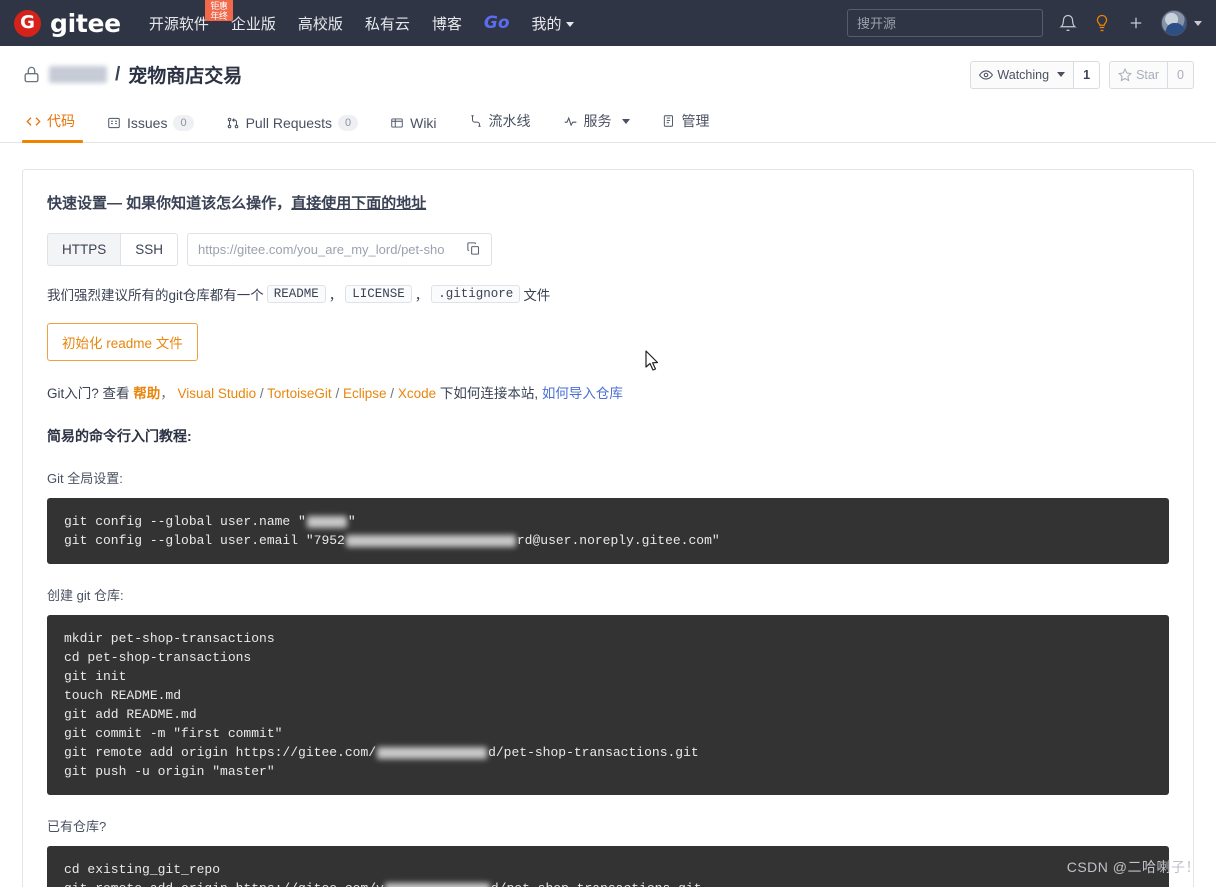  I want to click on tab-issues-count: 0, so click(183, 123).